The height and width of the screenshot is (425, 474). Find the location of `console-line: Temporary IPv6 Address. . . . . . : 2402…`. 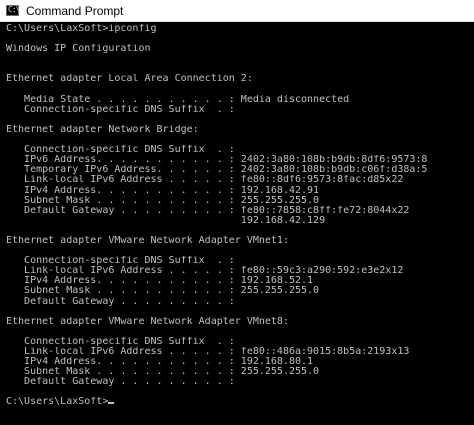

console-line: Temporary IPv6 Address. . . . . . : 2402… is located at coordinates (217, 170).